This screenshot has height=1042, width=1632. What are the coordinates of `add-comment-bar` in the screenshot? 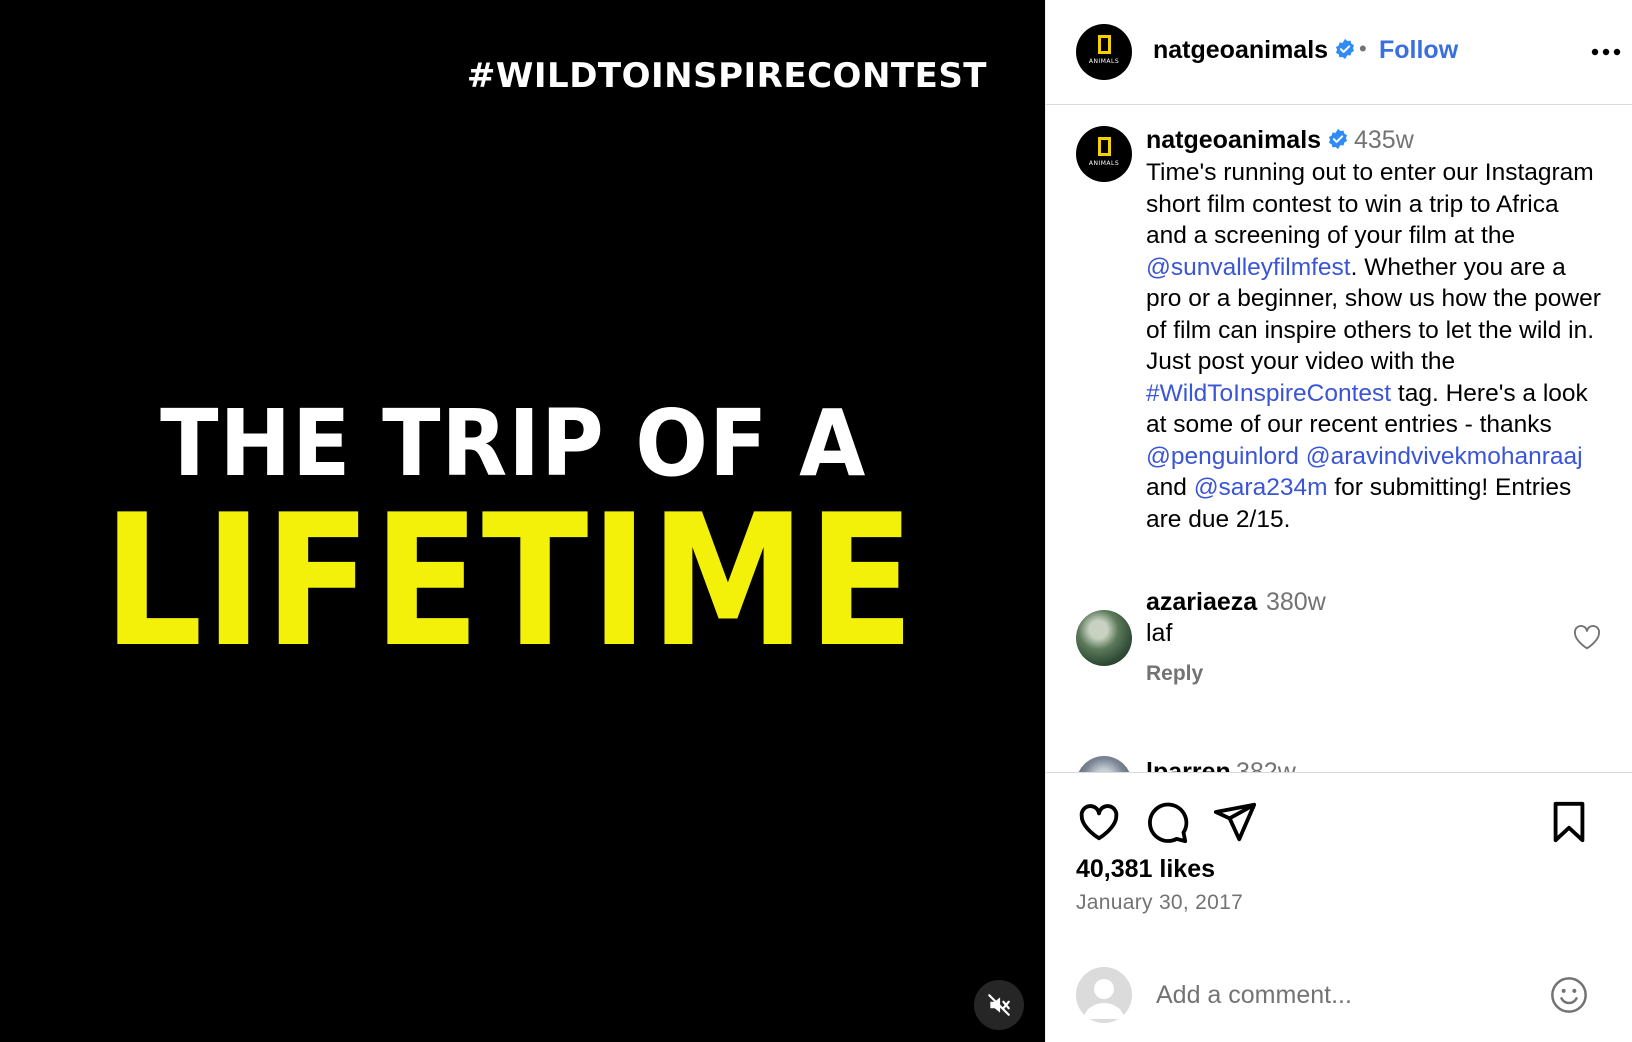 It's located at (1339, 998).